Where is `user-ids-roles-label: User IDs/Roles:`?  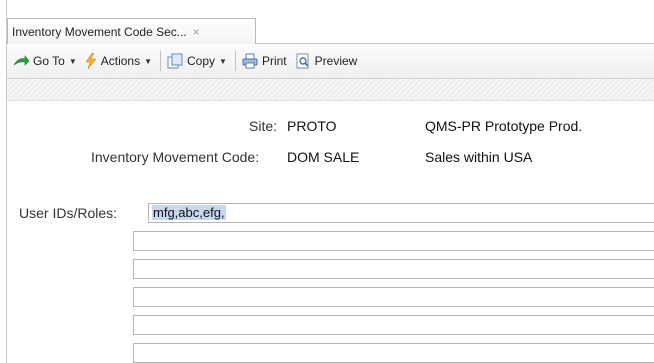
user-ids-roles-label: User IDs/Roles: is located at coordinates (68, 213).